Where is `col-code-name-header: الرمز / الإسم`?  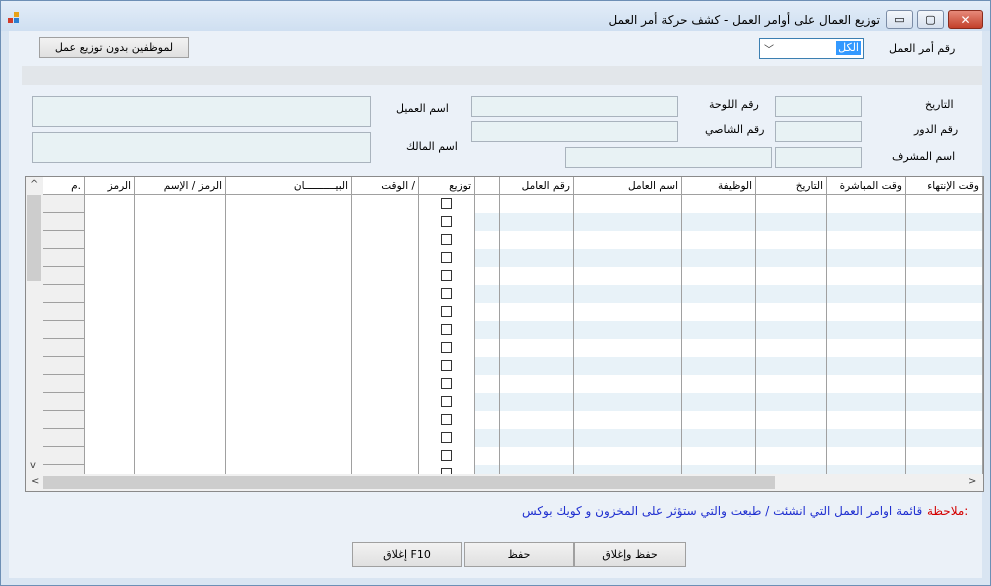 col-code-name-header: الرمز / الإسم is located at coordinates (180, 186).